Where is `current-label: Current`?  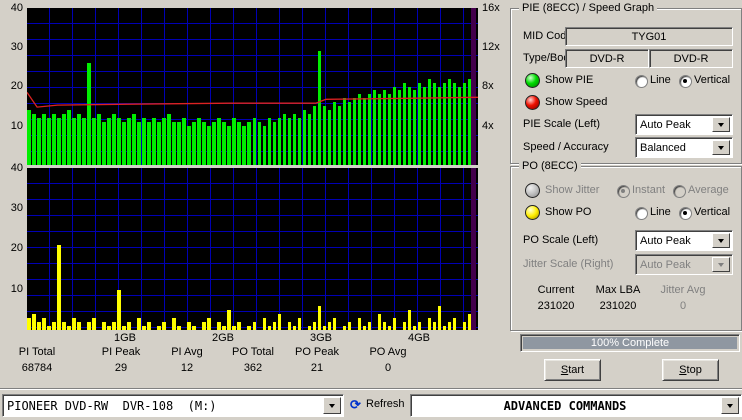 current-label: Current is located at coordinates (556, 290).